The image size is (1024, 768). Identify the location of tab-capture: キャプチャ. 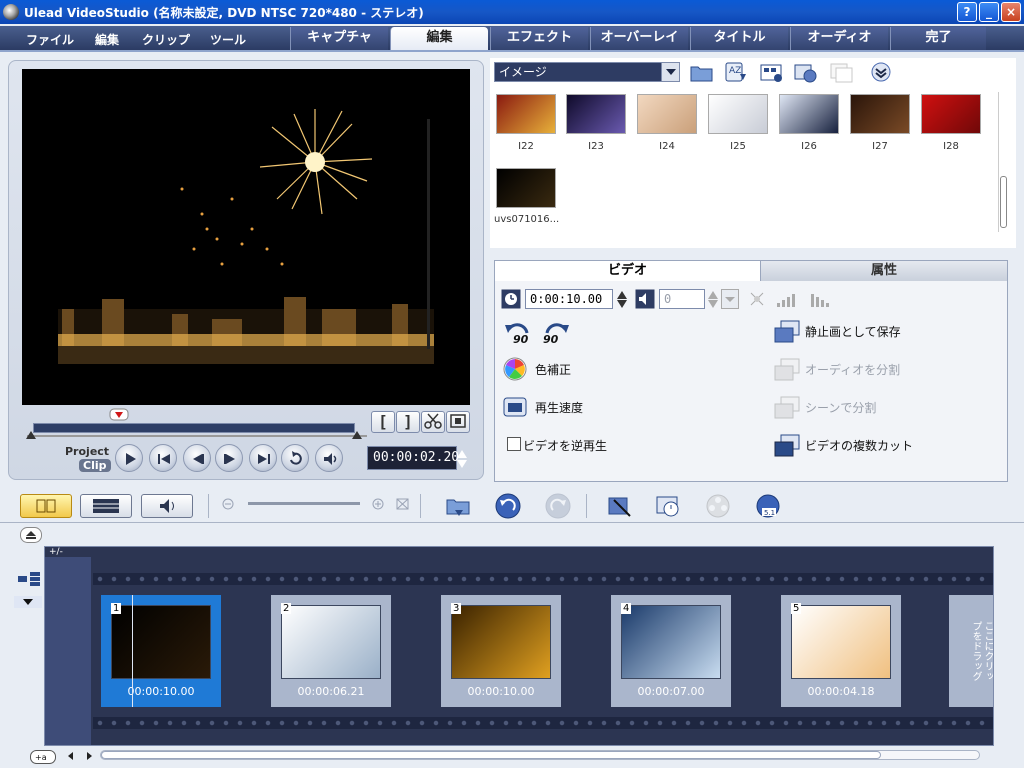
(339, 38).